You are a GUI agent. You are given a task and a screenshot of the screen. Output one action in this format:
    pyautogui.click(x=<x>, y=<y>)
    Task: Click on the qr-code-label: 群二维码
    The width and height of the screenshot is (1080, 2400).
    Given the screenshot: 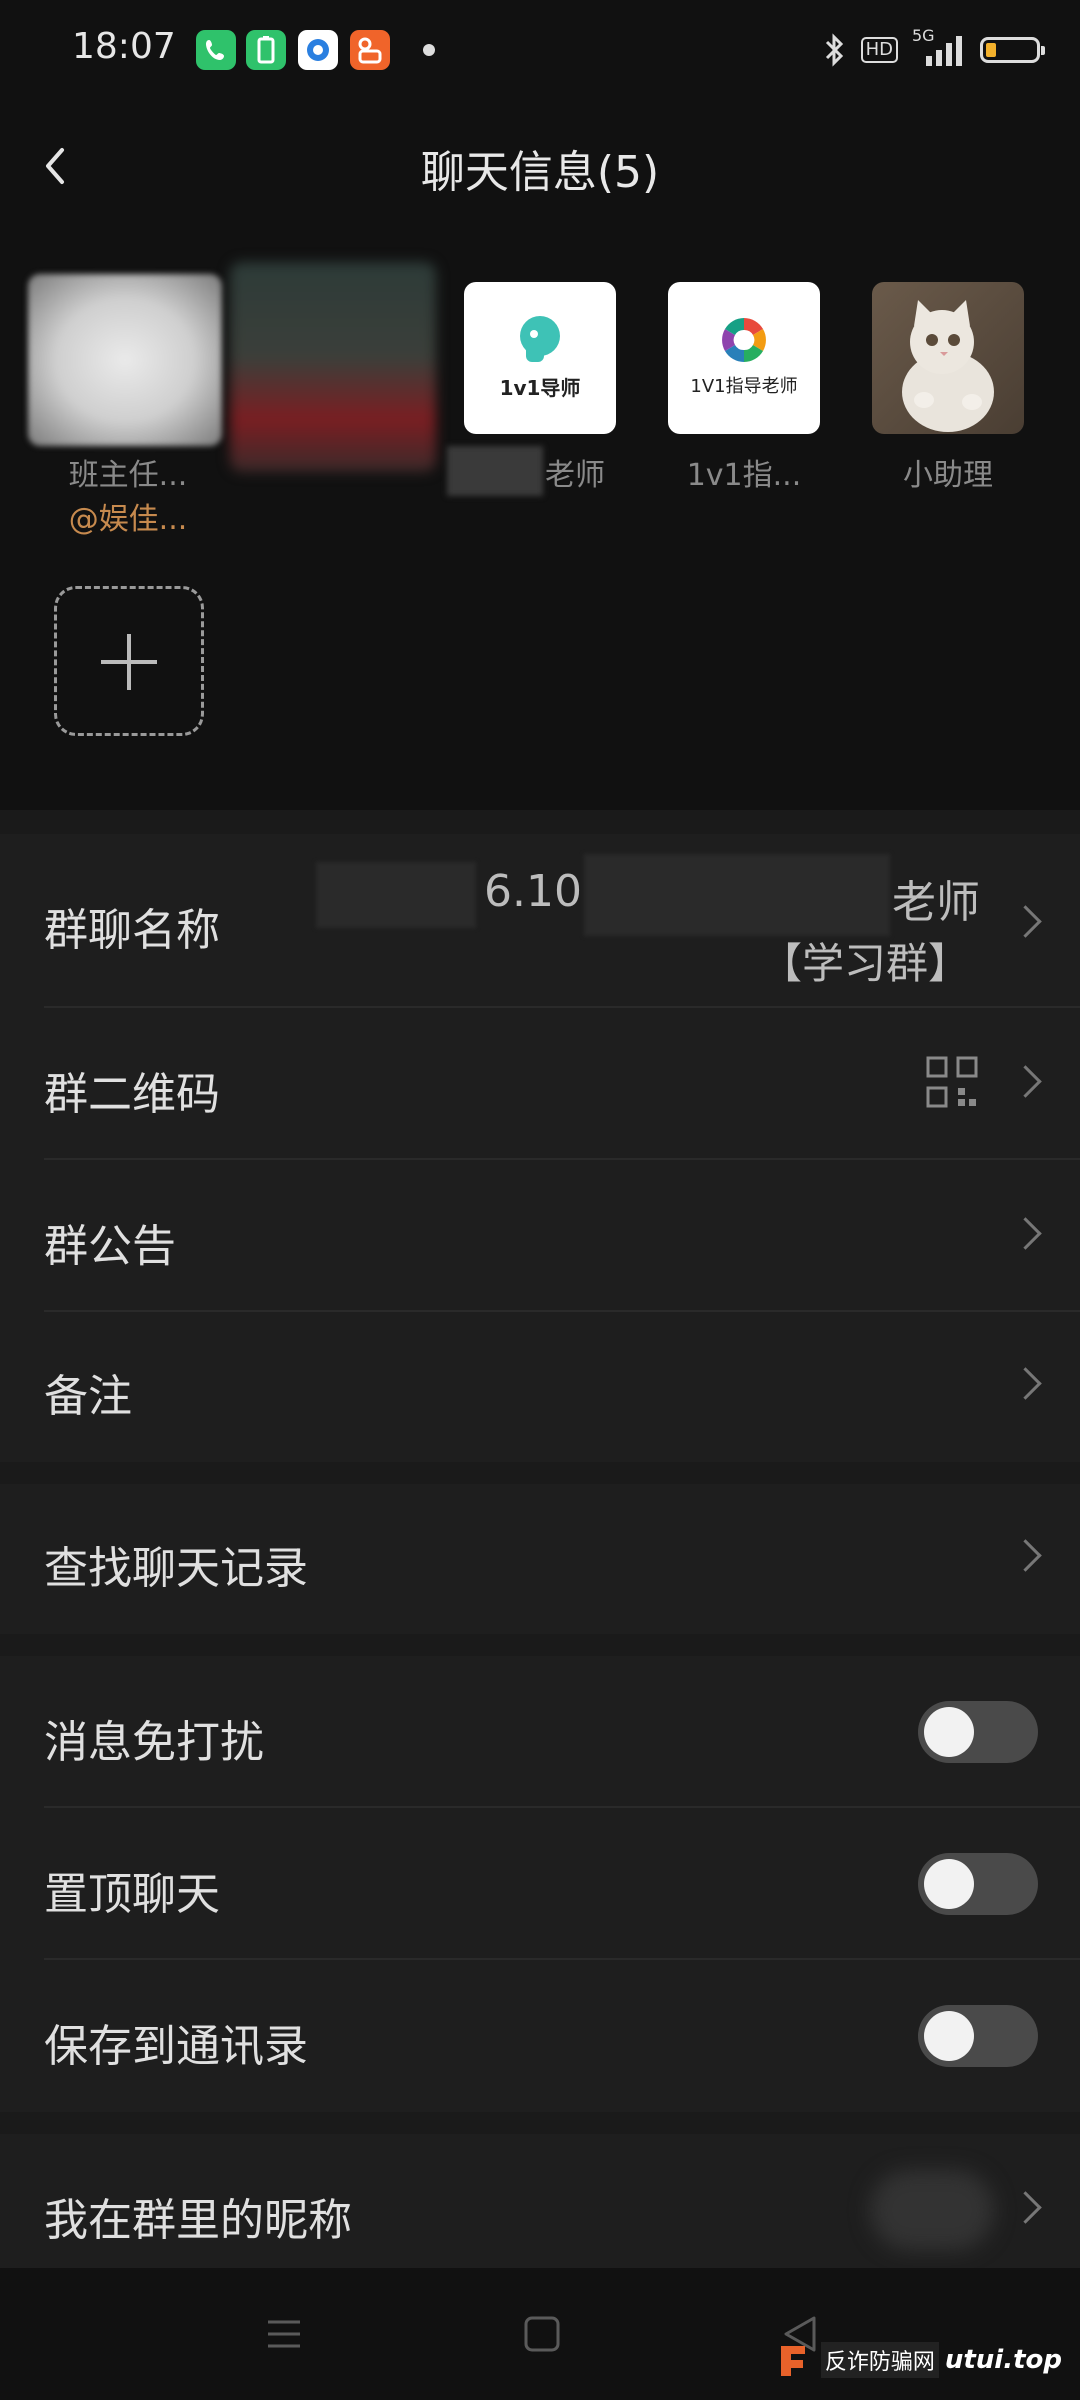 What is the action you would take?
    pyautogui.click(x=132, y=1094)
    